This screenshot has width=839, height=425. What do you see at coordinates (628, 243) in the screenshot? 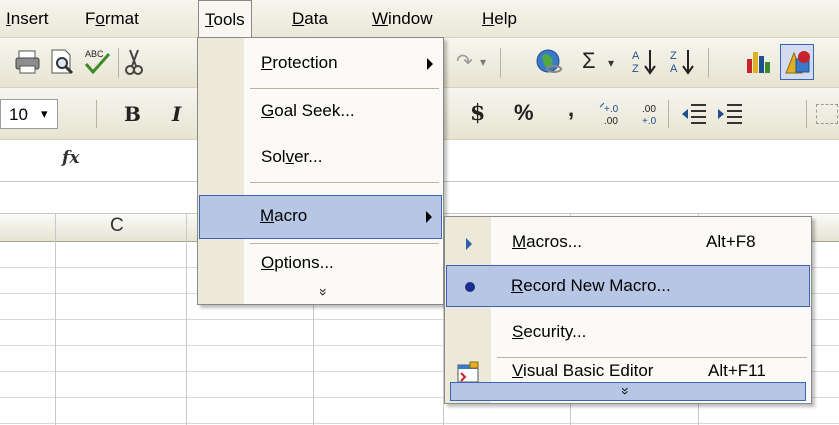
I see `menu-item-macros: Macros... Alt+F8` at bounding box center [628, 243].